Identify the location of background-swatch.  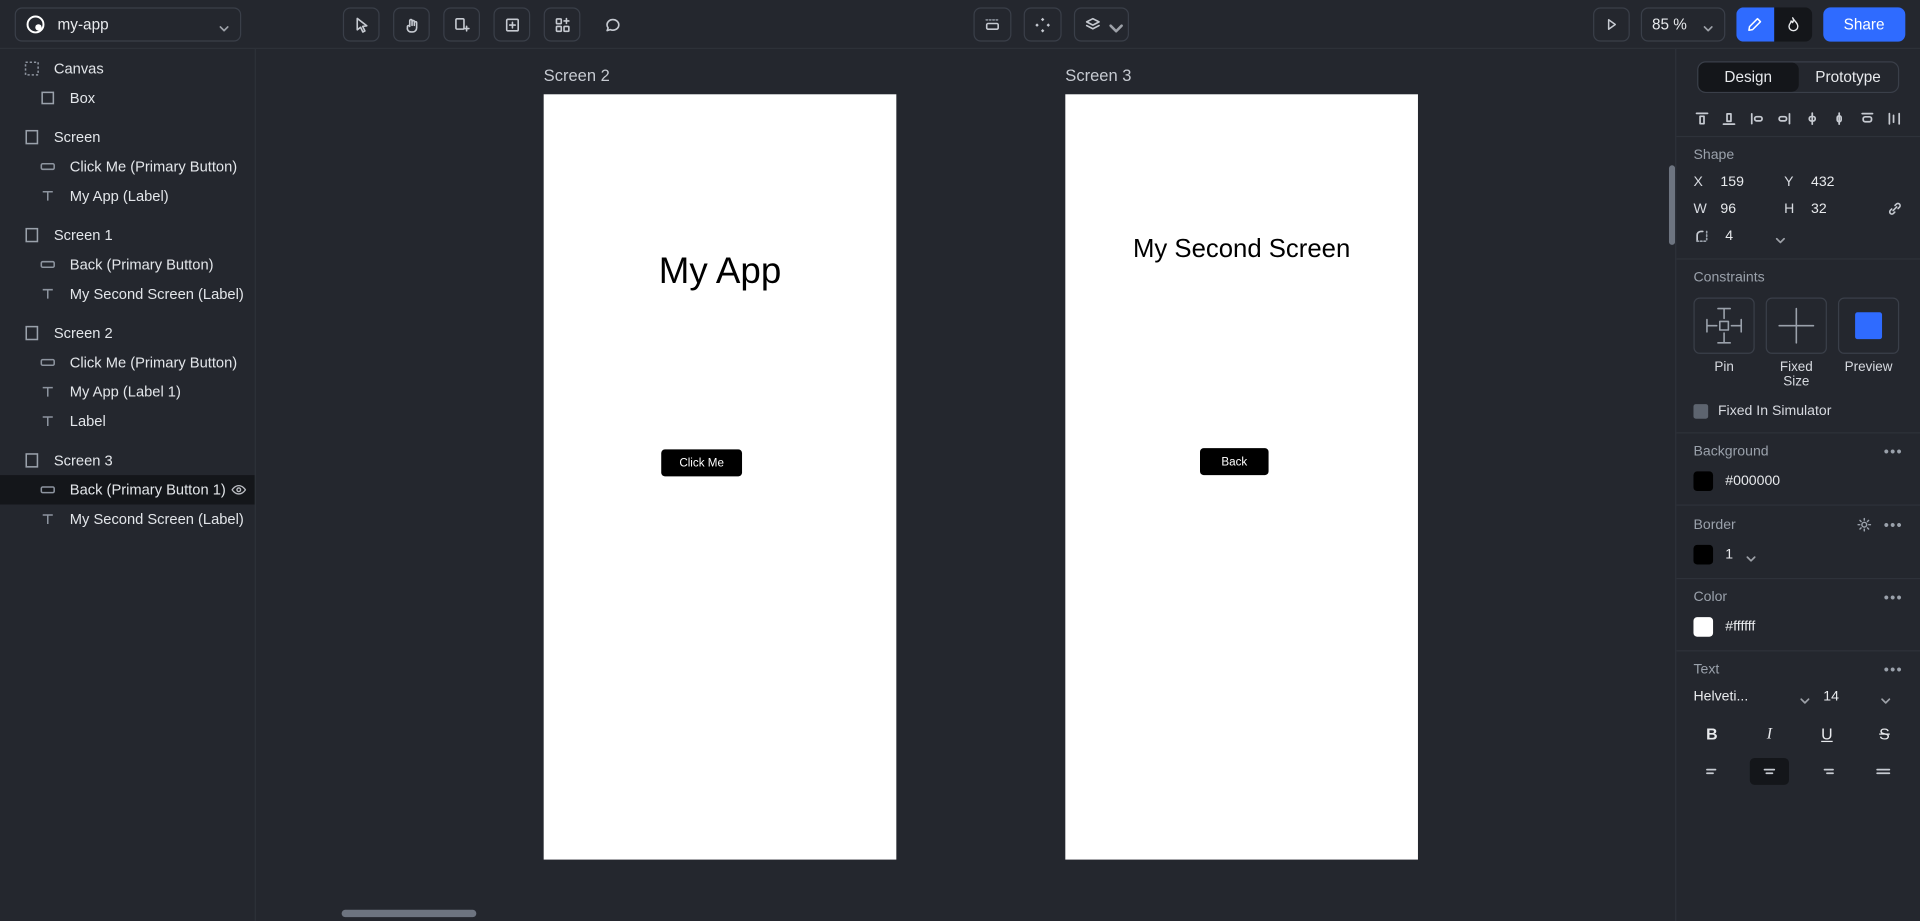
(1703, 481).